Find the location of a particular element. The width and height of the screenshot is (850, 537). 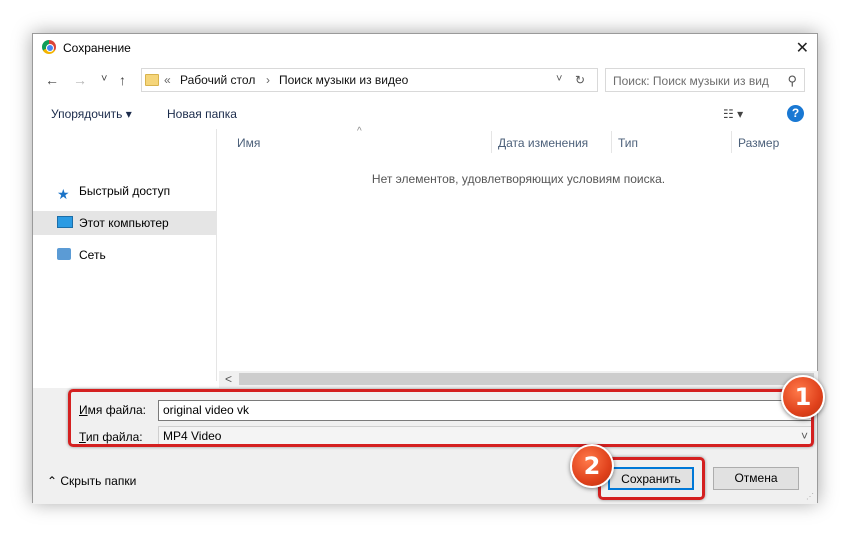

help-icon: ? is located at coordinates (795, 113).